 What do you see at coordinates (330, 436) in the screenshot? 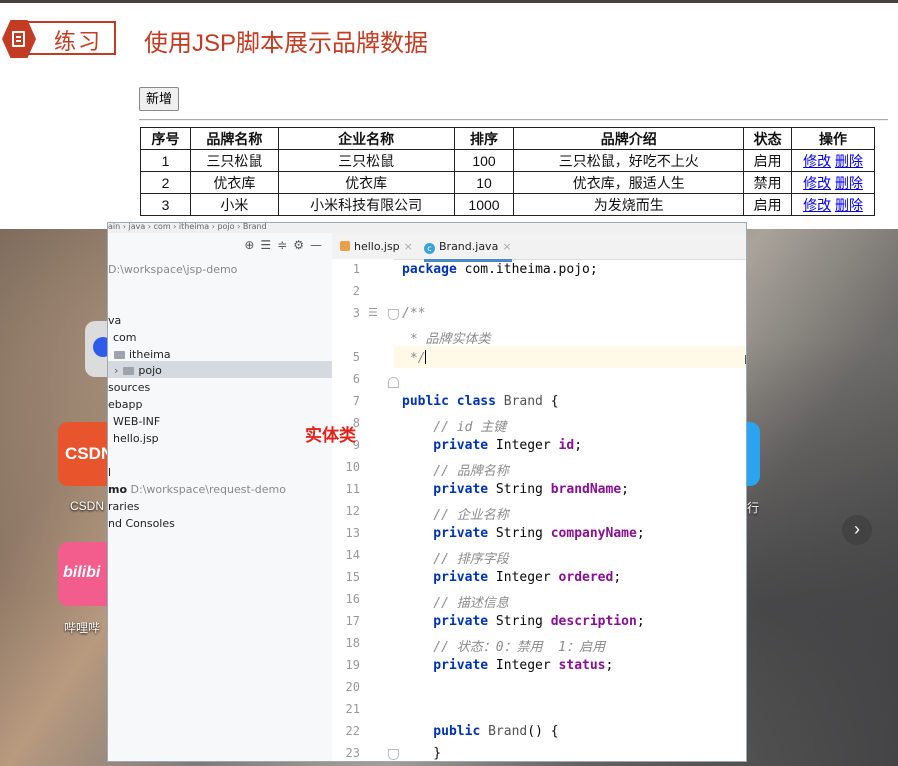
I see `annotation-label: 实体类` at bounding box center [330, 436].